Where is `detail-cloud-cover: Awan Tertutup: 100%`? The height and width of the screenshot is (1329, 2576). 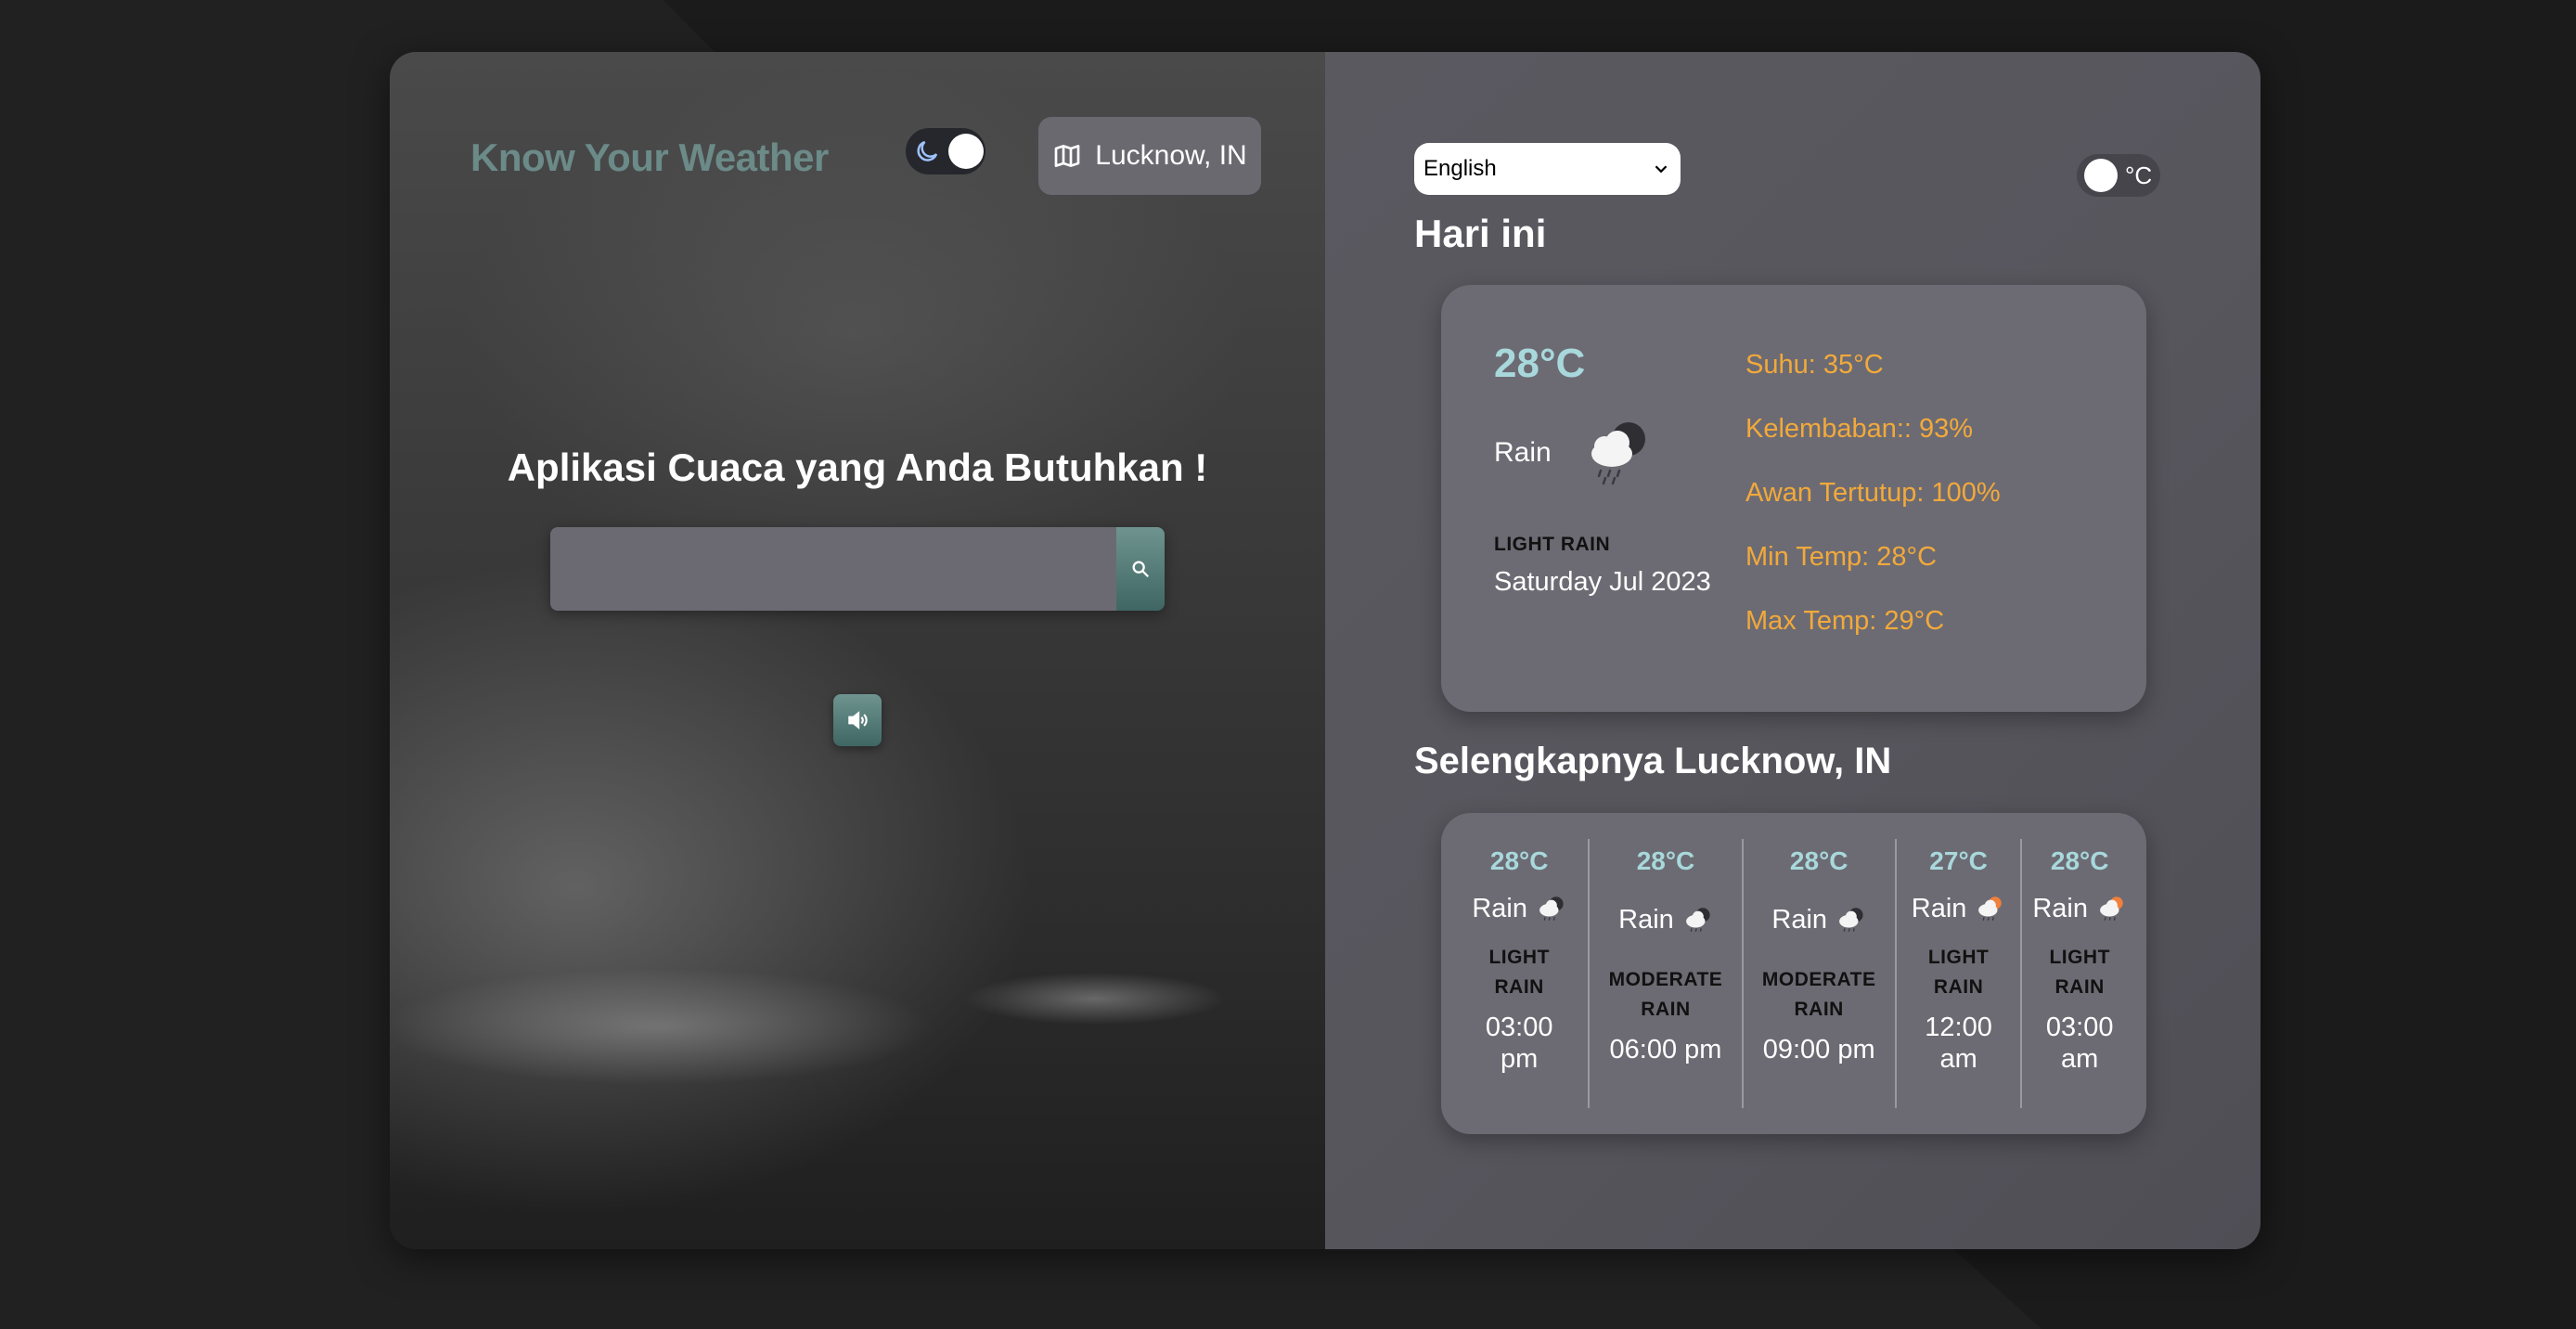
detail-cloud-cover: Awan Tertutup: 100% is located at coordinates (1873, 493).